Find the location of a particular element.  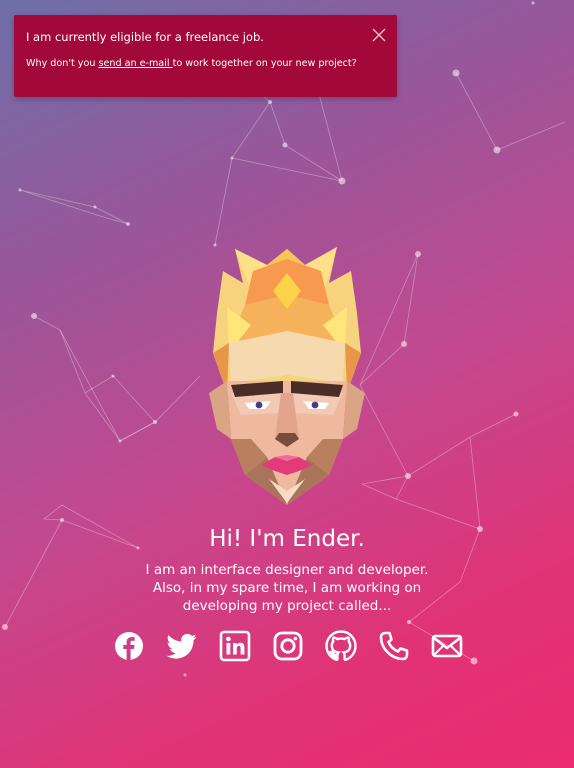

mail-link is located at coordinates (447, 646).